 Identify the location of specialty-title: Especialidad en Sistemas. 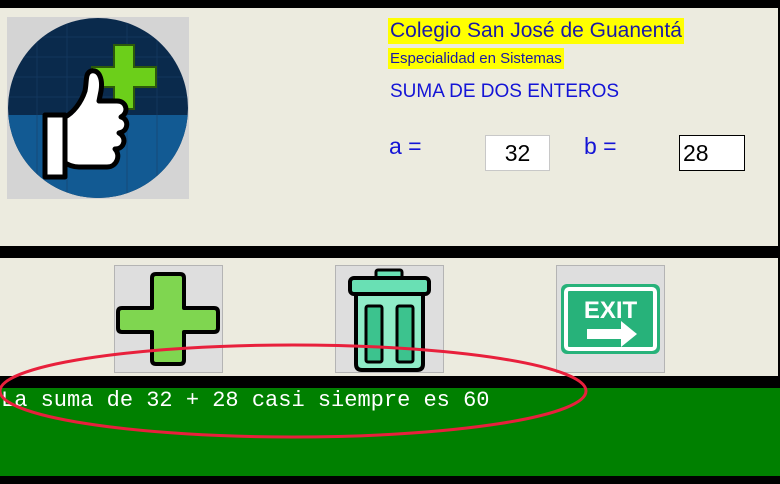
(476, 58).